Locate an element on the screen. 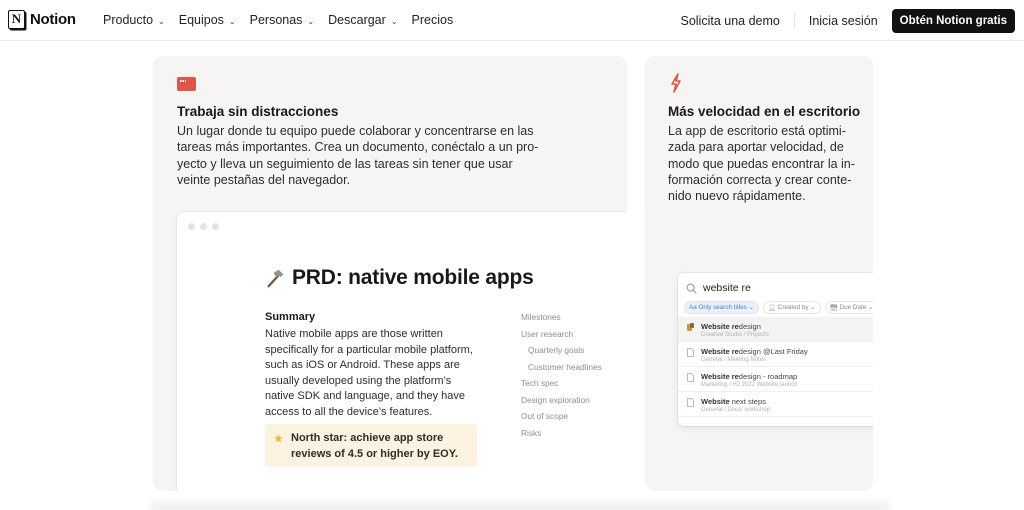  search-bar is located at coordinates (769, 288).